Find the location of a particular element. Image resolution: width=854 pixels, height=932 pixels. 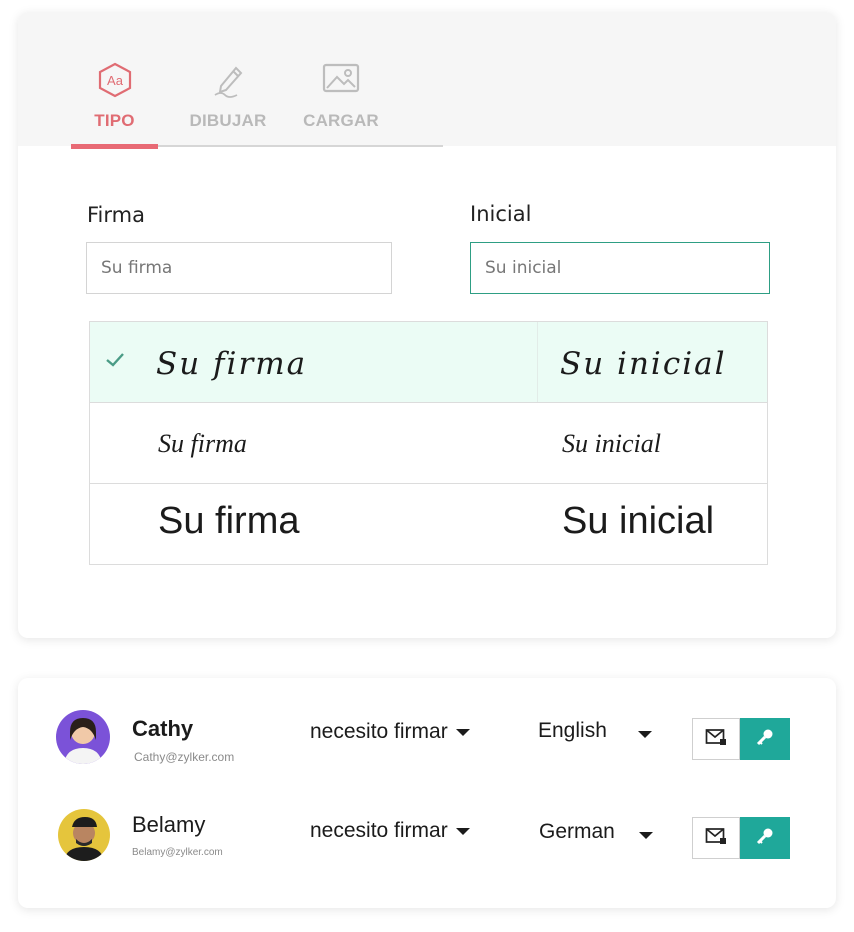

font-type-icon: Aa is located at coordinates (115, 82).